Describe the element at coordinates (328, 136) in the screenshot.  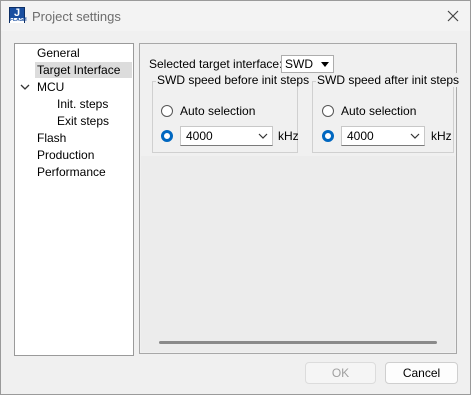
I see `speed-after-manual-radio` at that location.